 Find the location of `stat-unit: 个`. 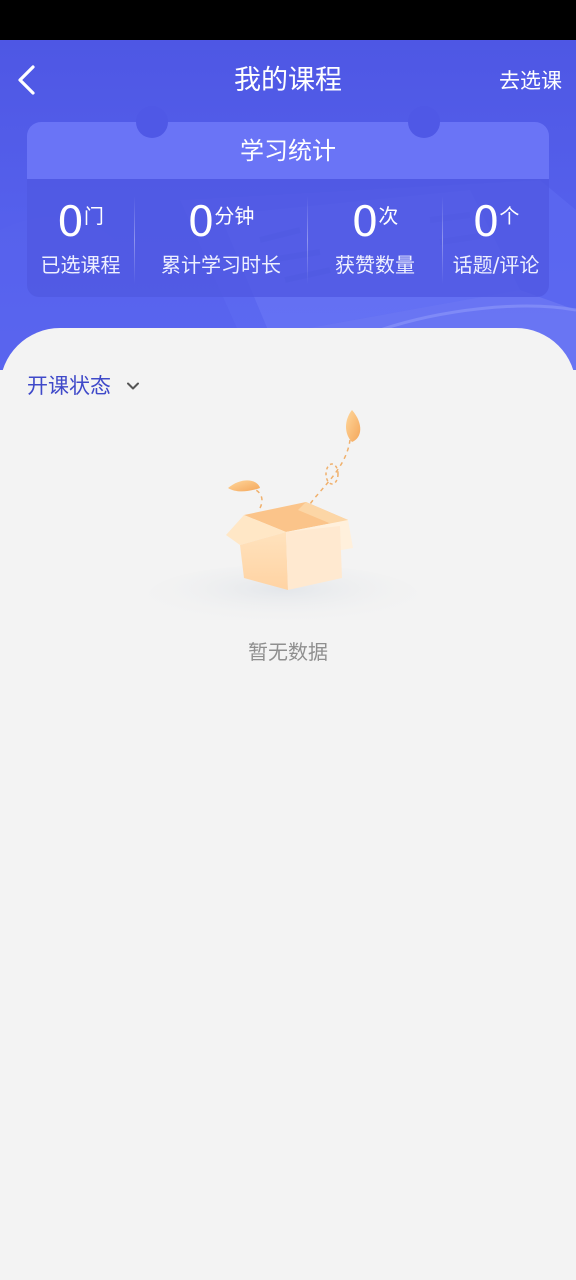

stat-unit: 个 is located at coordinates (509, 216).